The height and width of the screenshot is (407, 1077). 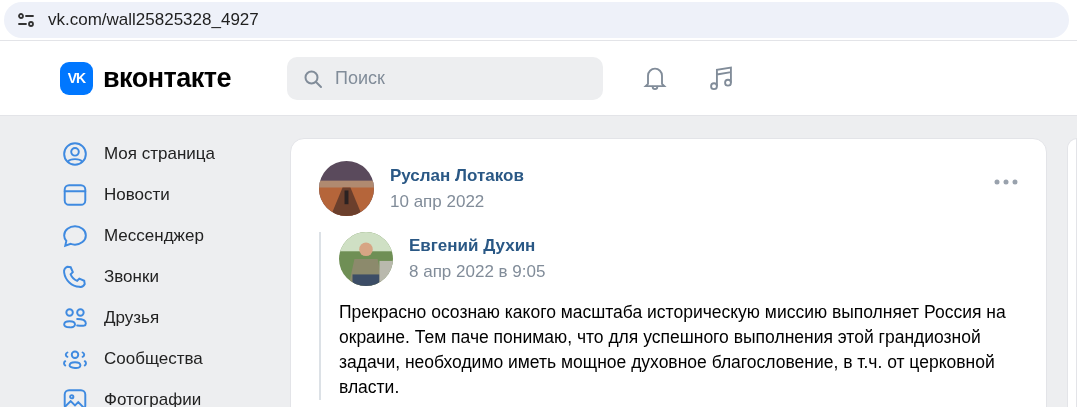 What do you see at coordinates (26, 20) in the screenshot?
I see `site-settings-icon` at bounding box center [26, 20].